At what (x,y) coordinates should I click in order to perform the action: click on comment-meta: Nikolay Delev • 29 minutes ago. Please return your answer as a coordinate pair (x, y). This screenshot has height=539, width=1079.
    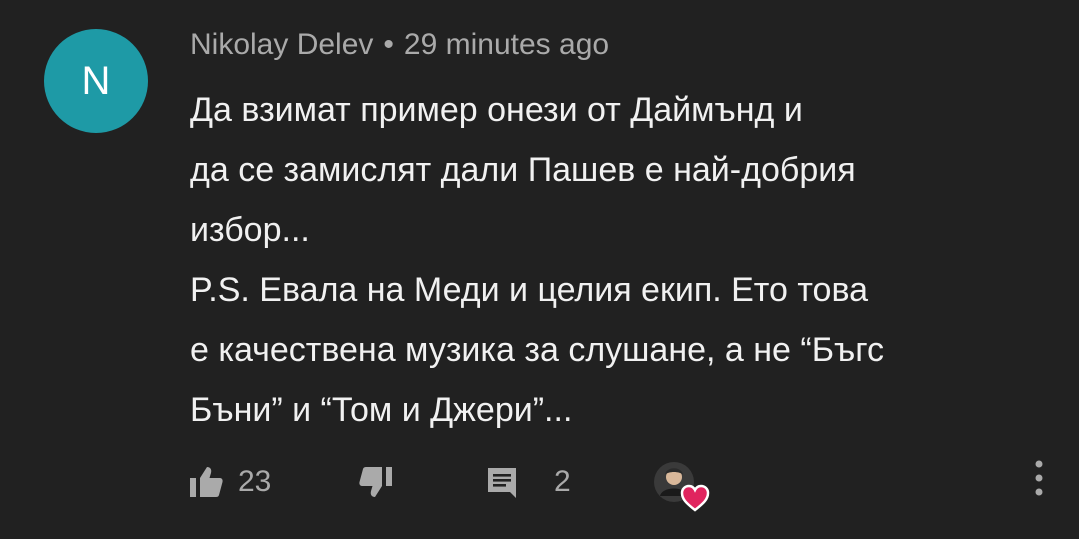
    Looking at the image, I should click on (399, 45).